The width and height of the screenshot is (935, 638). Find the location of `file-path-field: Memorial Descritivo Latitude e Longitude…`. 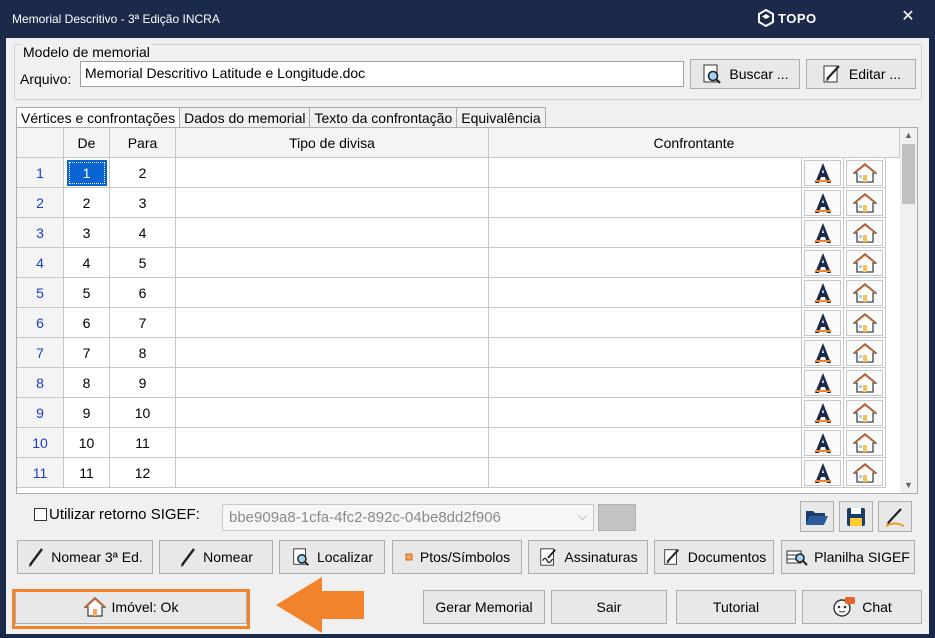

file-path-field: Memorial Descritivo Latitude e Longitude… is located at coordinates (382, 74).